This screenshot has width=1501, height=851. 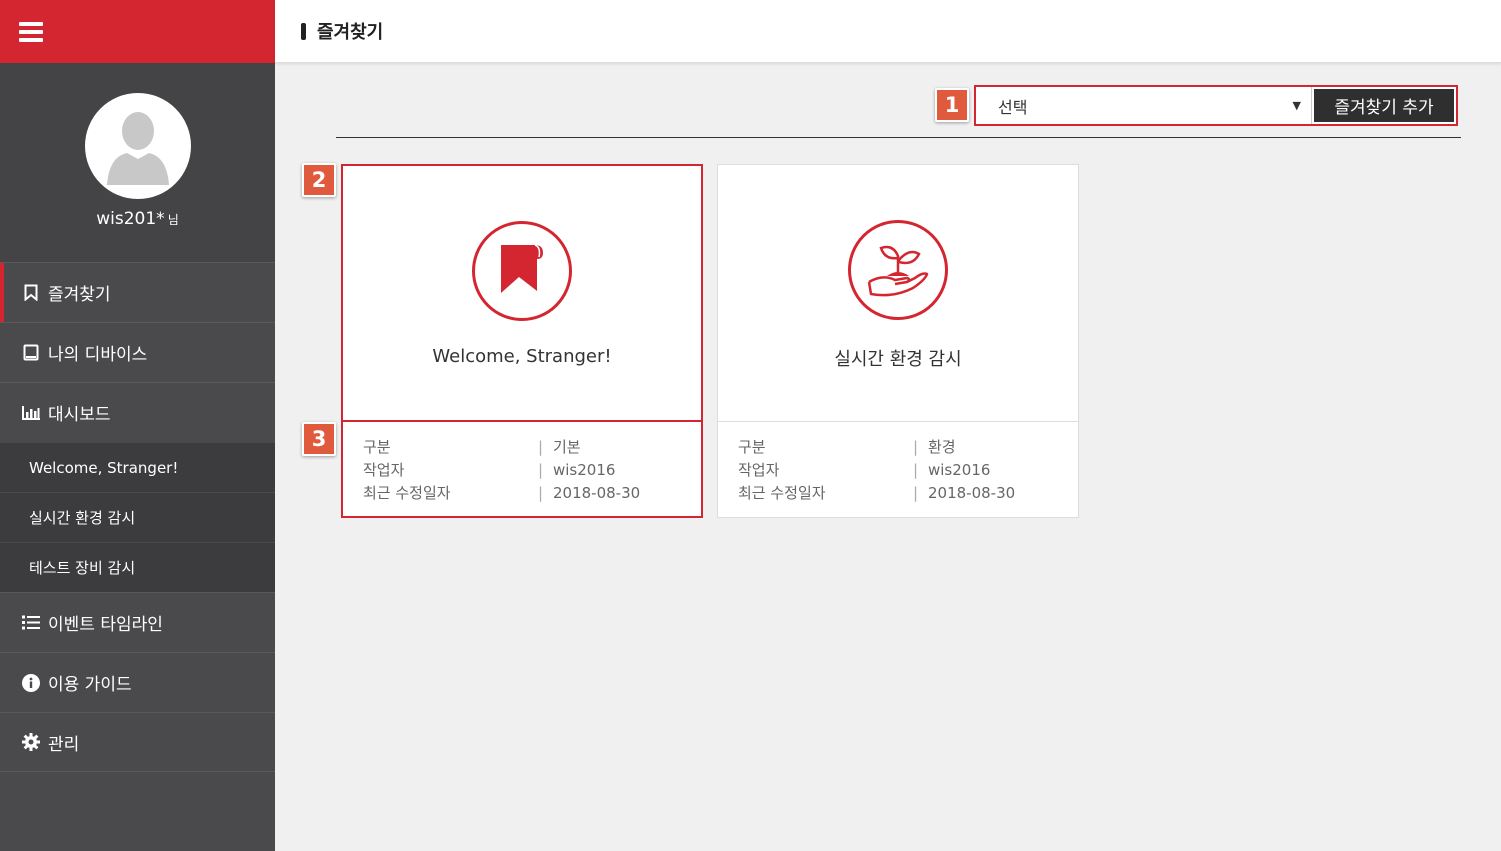 What do you see at coordinates (90, 685) in the screenshot?
I see `sidebar-item-label: 이용 가이드` at bounding box center [90, 685].